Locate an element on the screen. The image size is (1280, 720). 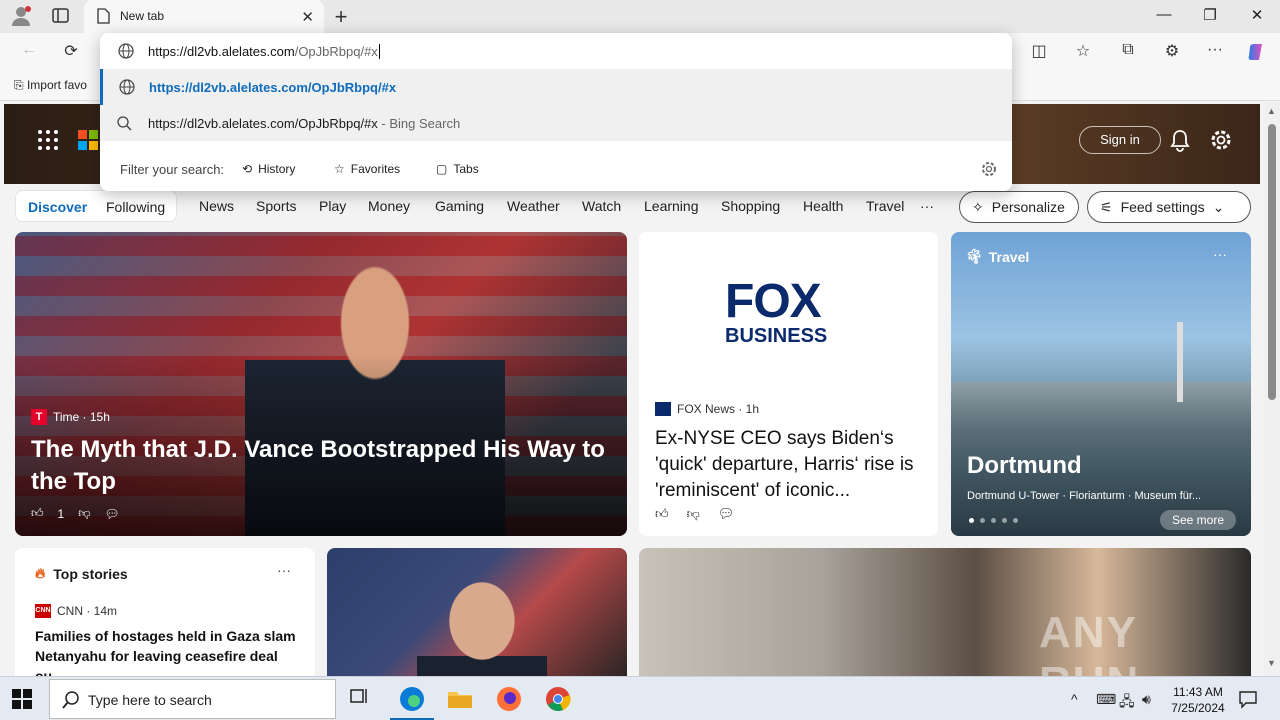
nav-news: News is located at coordinates (216, 206).